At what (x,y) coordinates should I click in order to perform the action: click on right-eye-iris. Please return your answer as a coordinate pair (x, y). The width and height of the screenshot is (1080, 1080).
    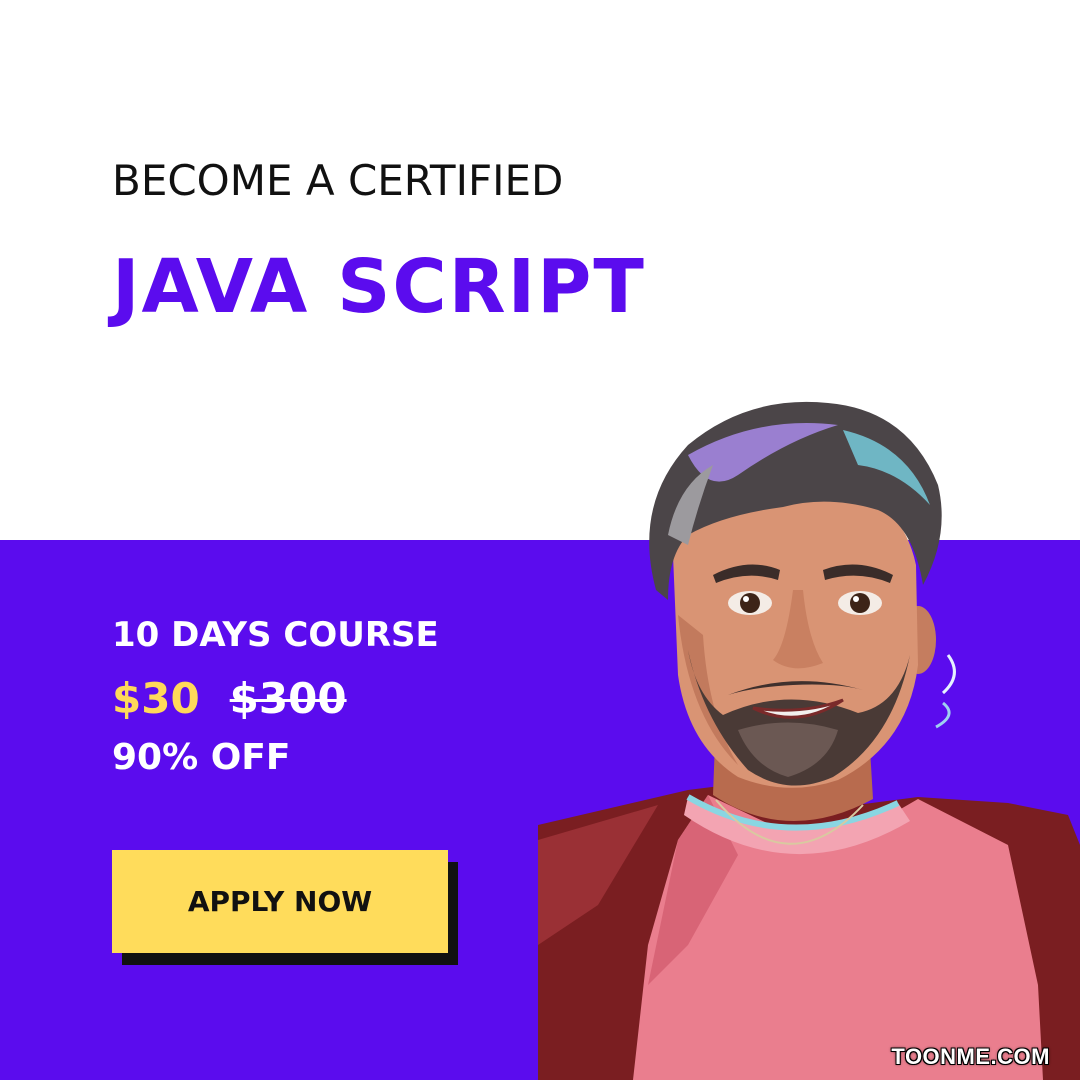
    Looking at the image, I should click on (860, 603).